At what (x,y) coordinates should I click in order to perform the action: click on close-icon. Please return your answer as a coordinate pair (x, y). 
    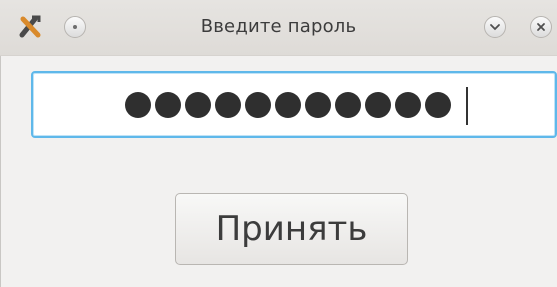
    Looking at the image, I should click on (541, 27).